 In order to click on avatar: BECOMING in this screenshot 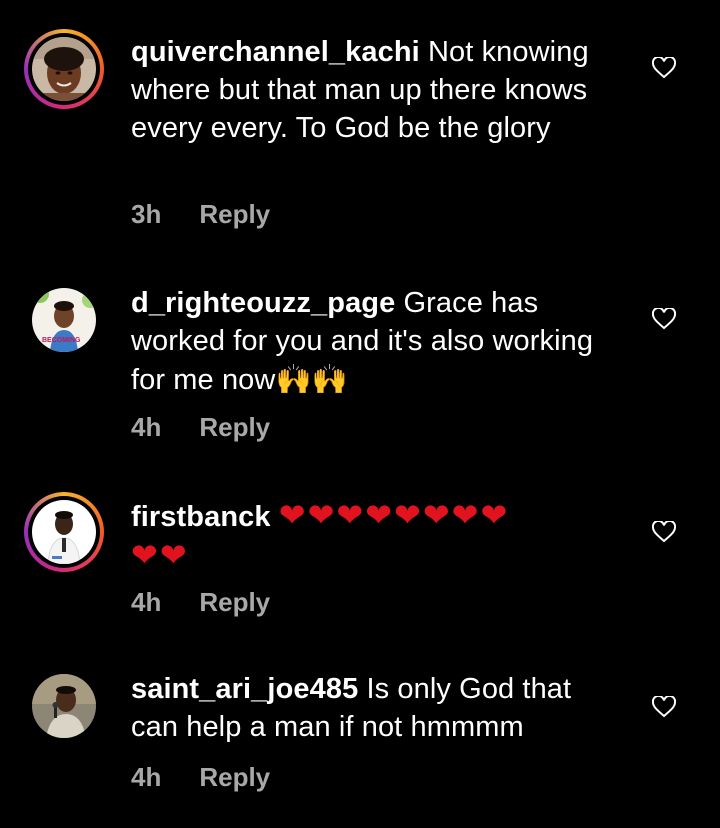, I will do `click(64, 320)`.